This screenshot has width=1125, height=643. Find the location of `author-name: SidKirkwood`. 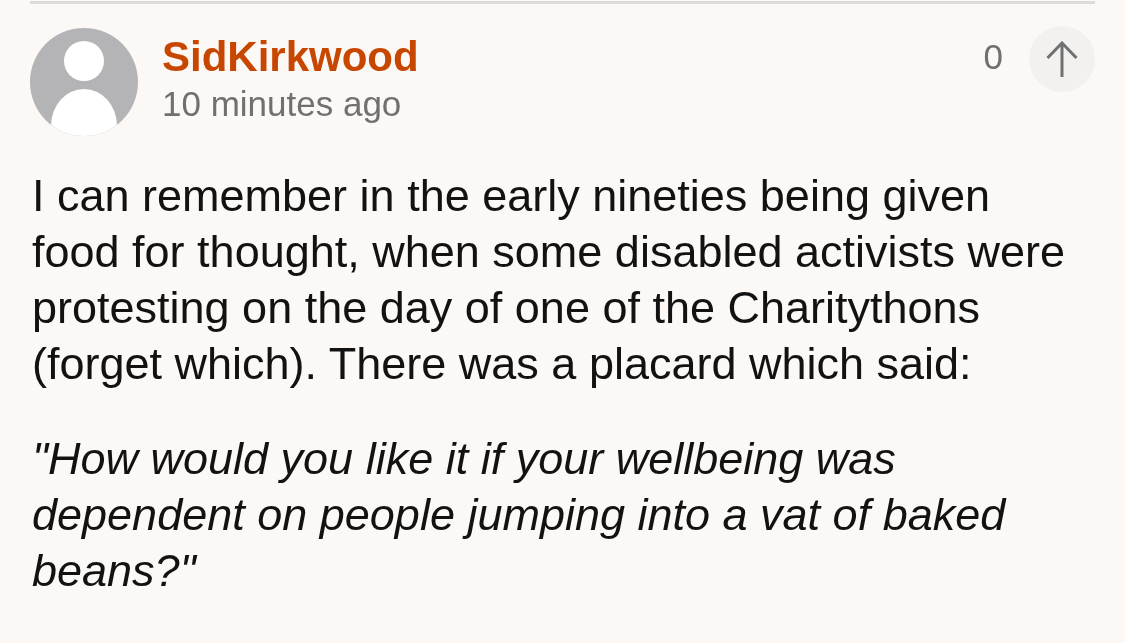

author-name: SidKirkwood is located at coordinates (290, 57).